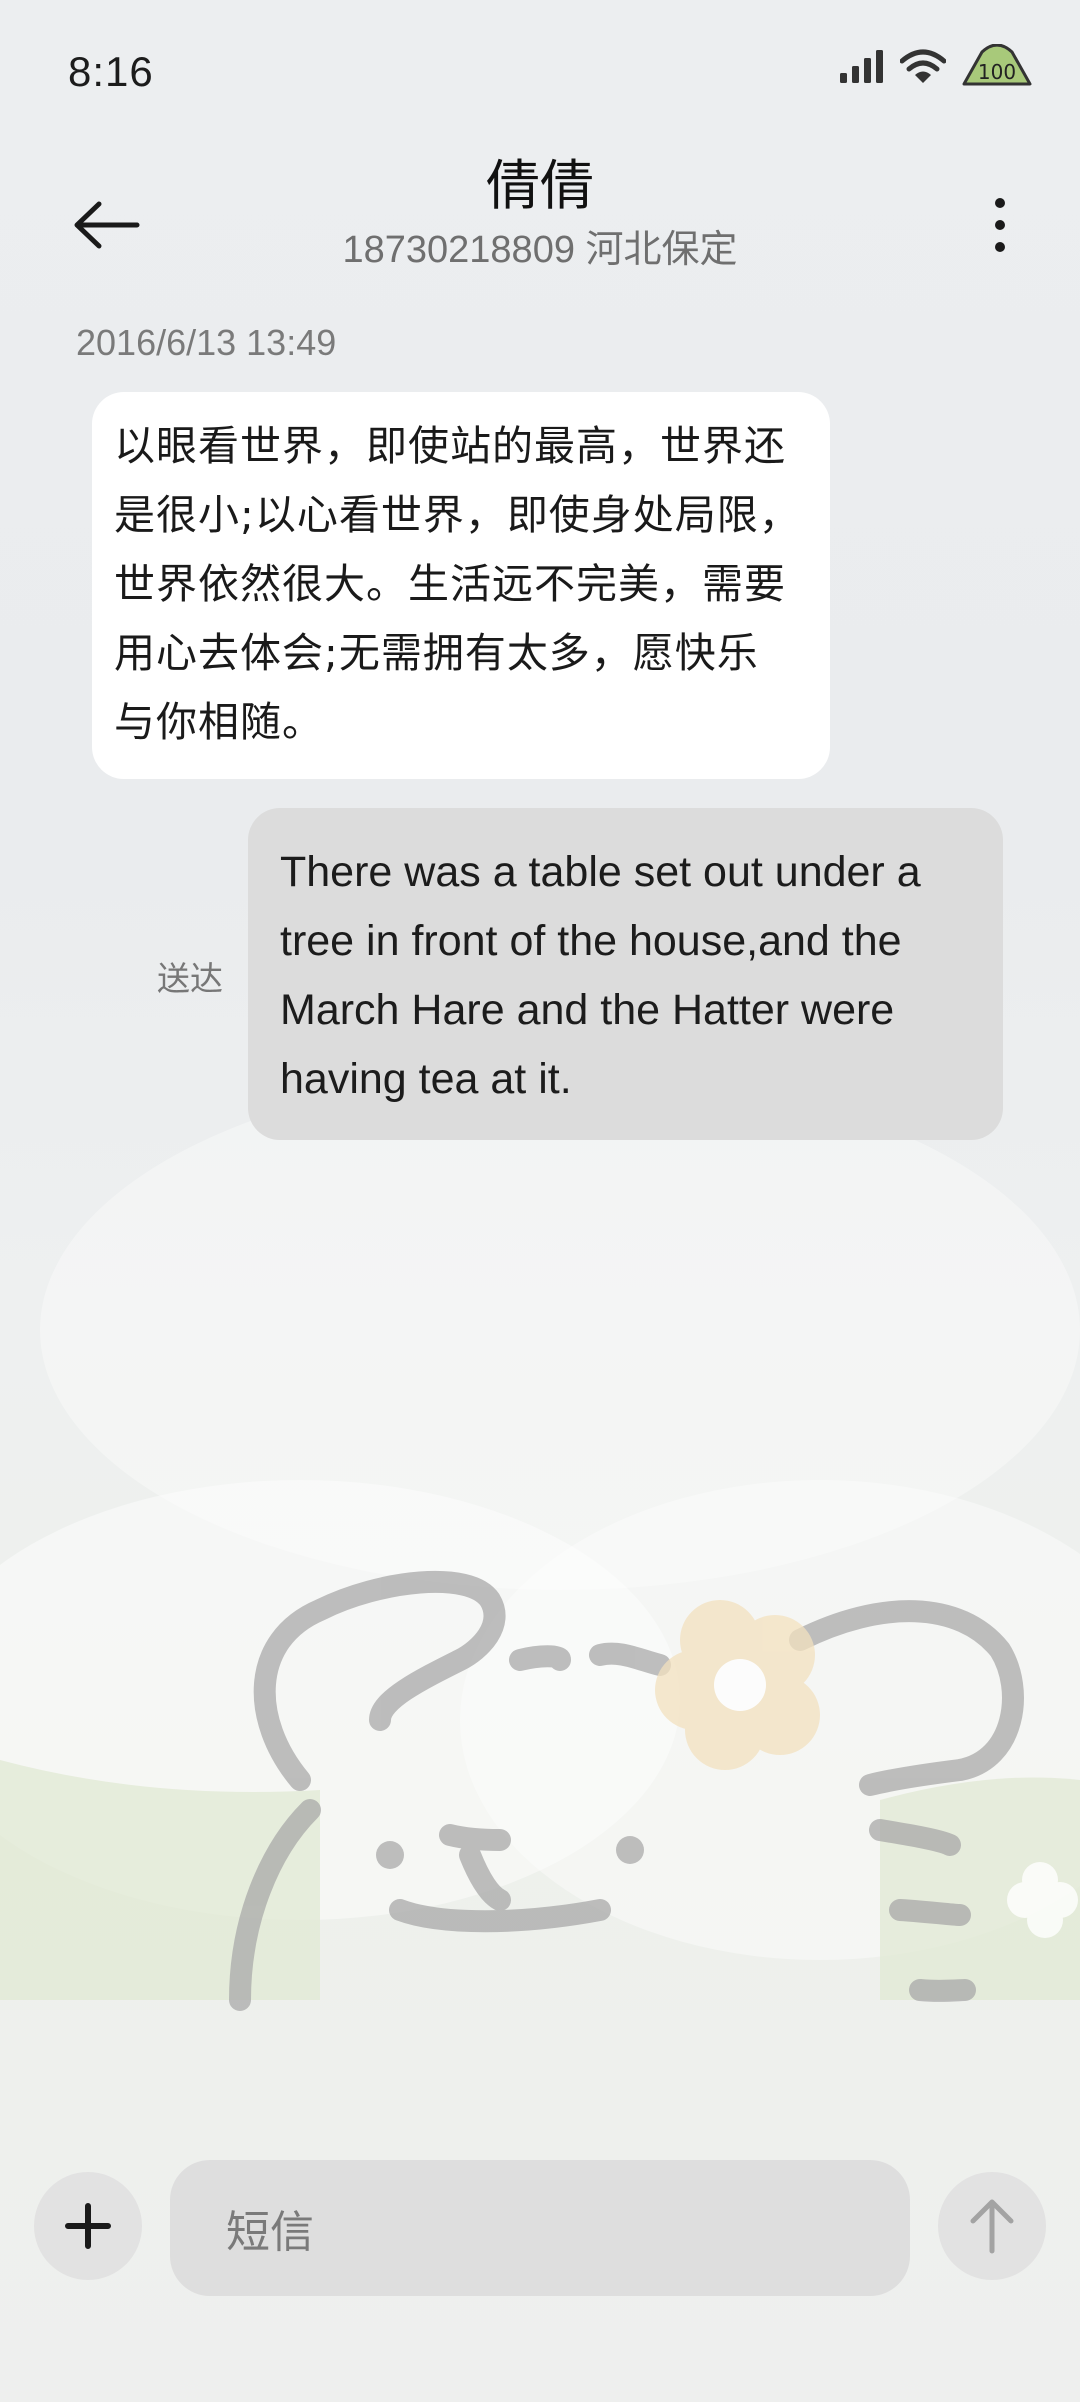 Image resolution: width=1080 pixels, height=2402 pixels. Describe the element at coordinates (600, 872) in the screenshot. I see `message-line: There was a table set out under a` at that location.